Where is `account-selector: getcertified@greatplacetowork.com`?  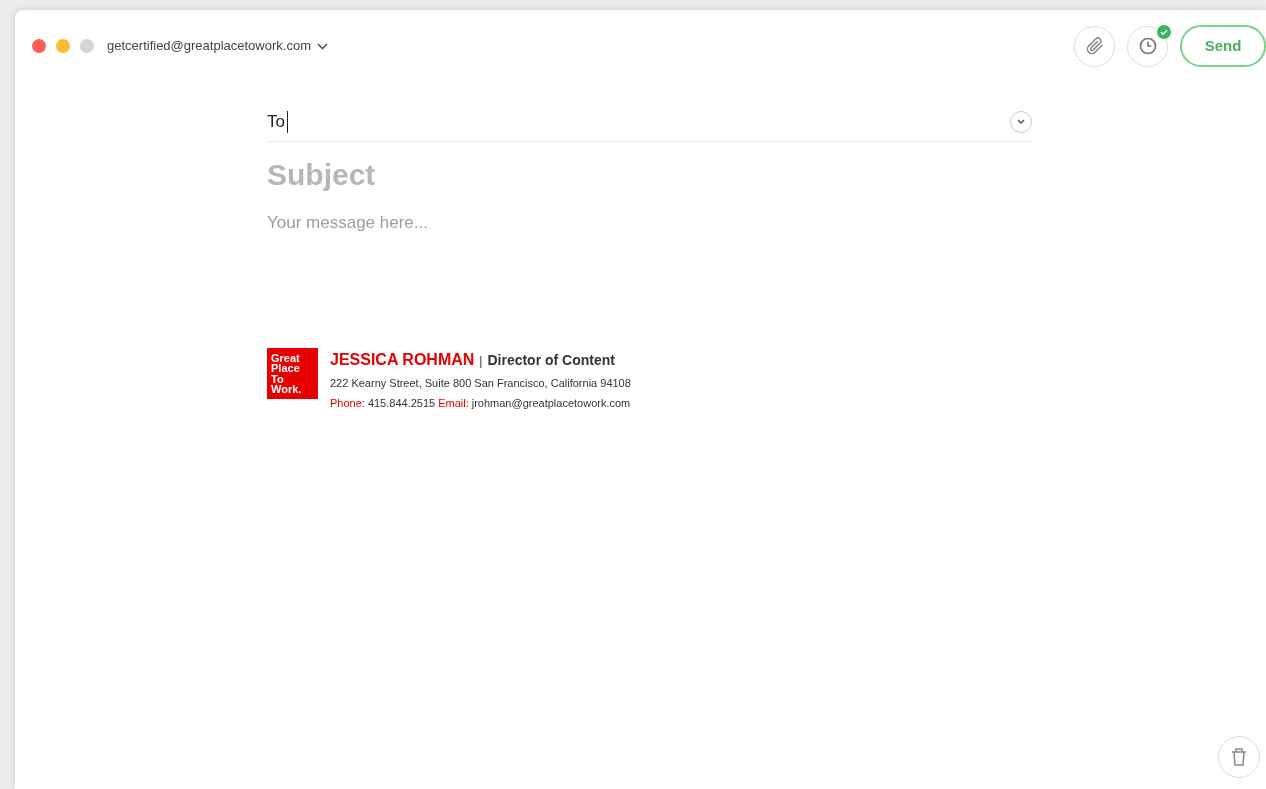
account-selector: getcertified@greatplacetowork.com is located at coordinates (217, 46).